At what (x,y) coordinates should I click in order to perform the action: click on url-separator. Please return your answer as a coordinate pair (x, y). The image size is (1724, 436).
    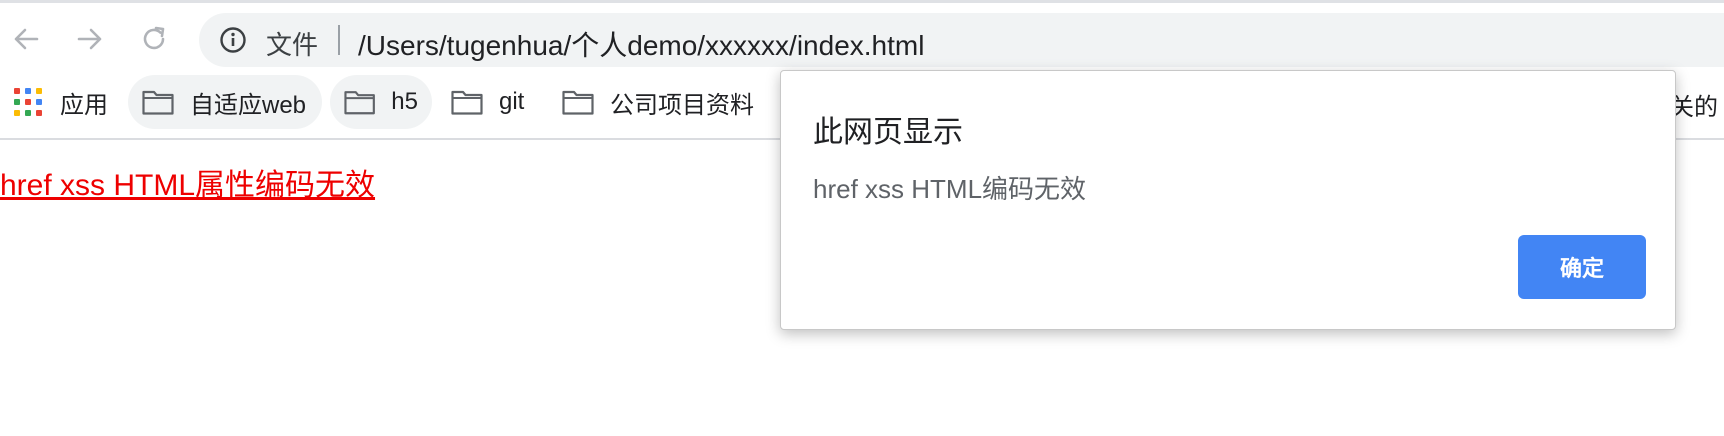
    Looking at the image, I should click on (339, 40).